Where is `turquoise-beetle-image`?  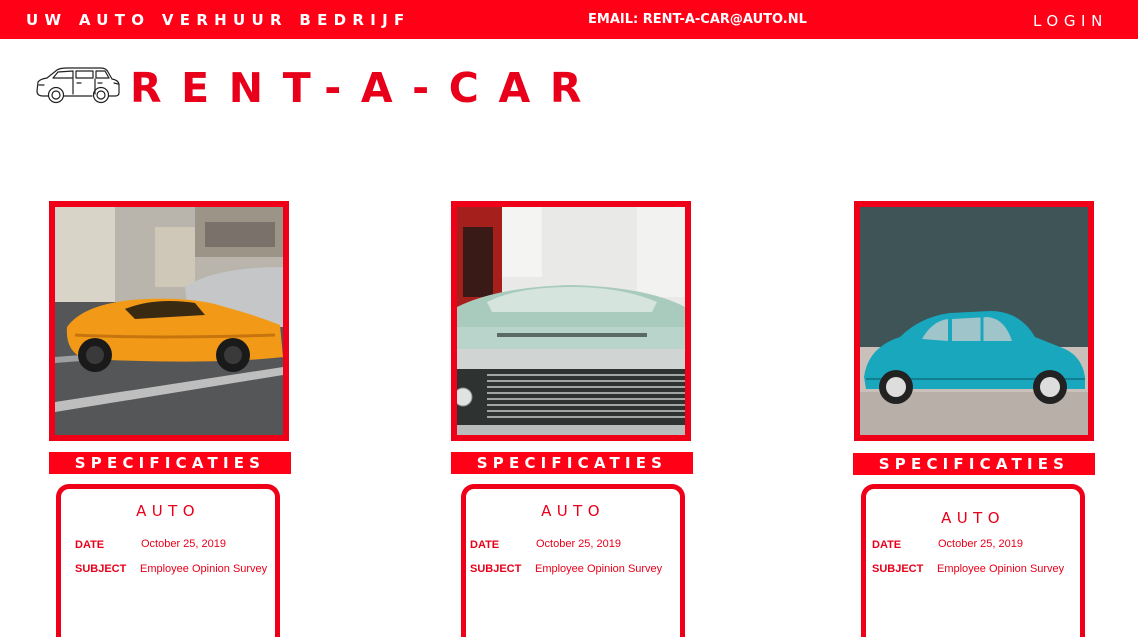 turquoise-beetle-image is located at coordinates (974, 321).